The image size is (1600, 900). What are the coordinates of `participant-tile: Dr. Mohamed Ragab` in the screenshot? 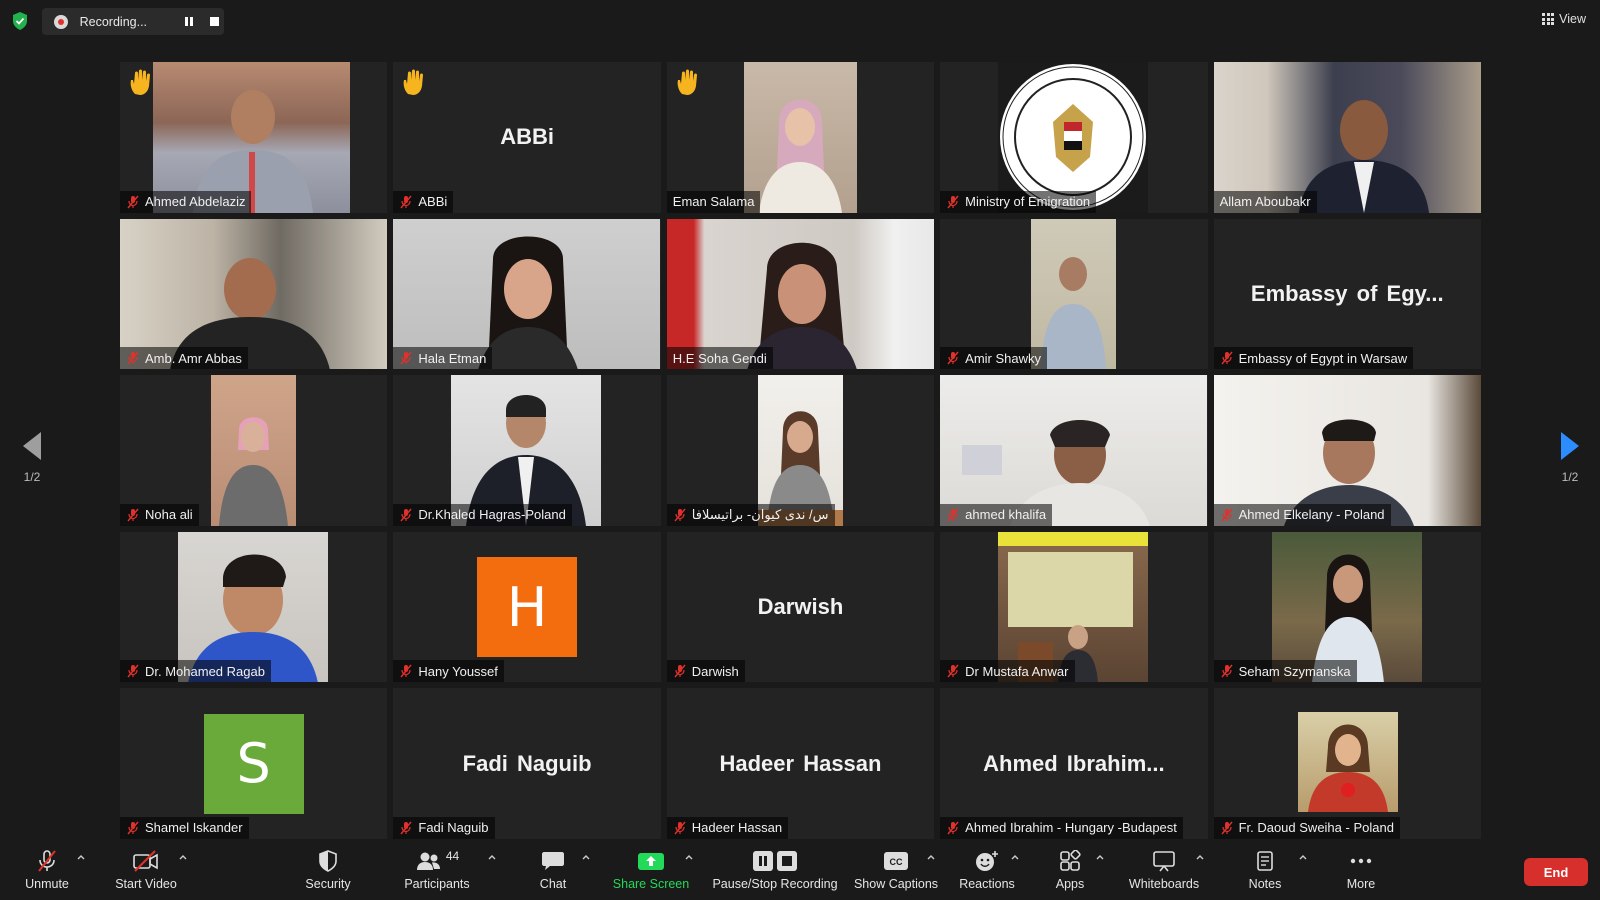 It's located at (254, 607).